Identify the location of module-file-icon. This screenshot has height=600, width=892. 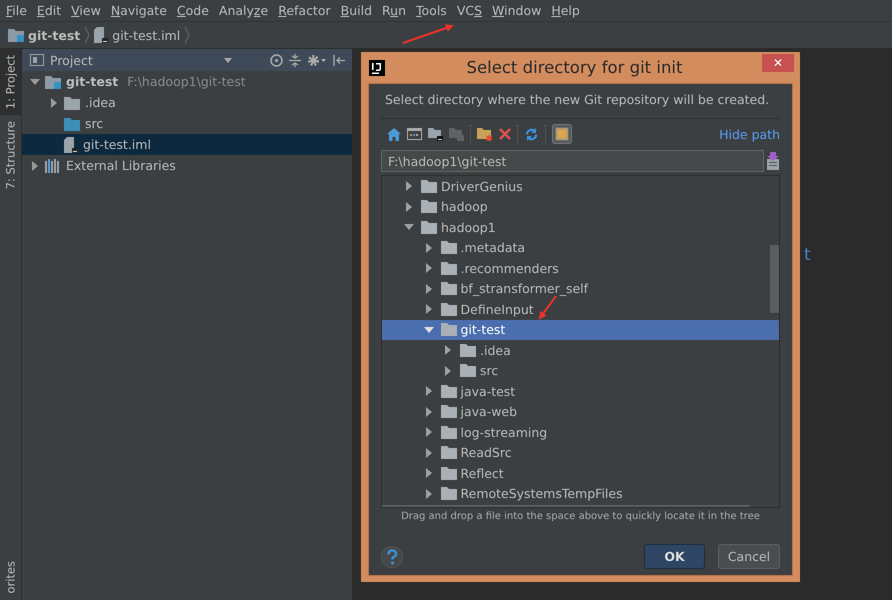
(71, 144).